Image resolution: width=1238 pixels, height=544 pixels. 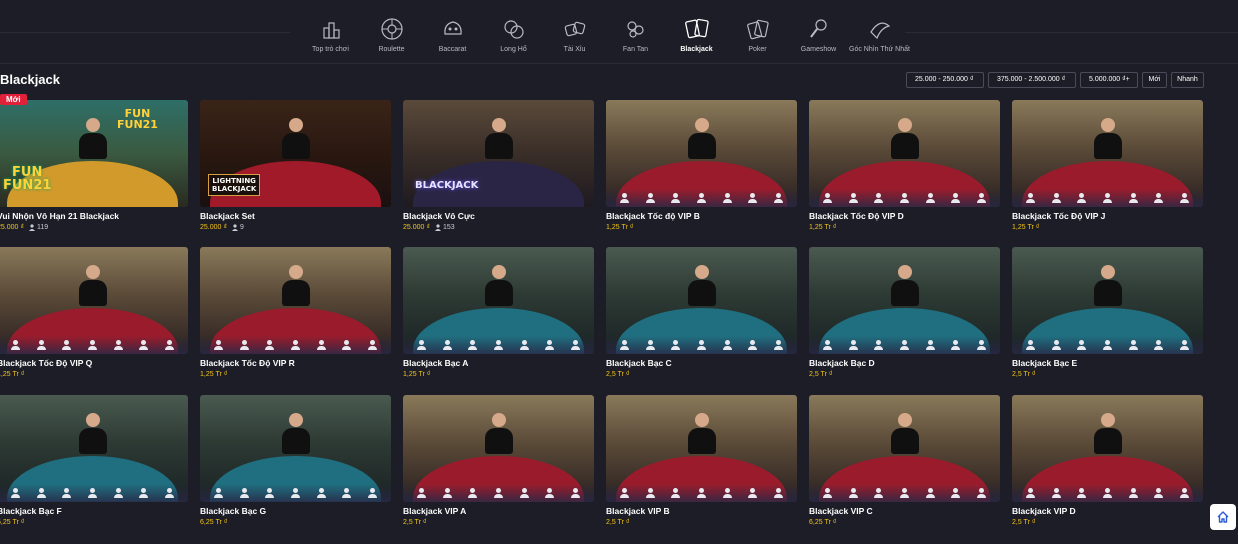 What do you see at coordinates (1223, 517) in the screenshot?
I see `home-button` at bounding box center [1223, 517].